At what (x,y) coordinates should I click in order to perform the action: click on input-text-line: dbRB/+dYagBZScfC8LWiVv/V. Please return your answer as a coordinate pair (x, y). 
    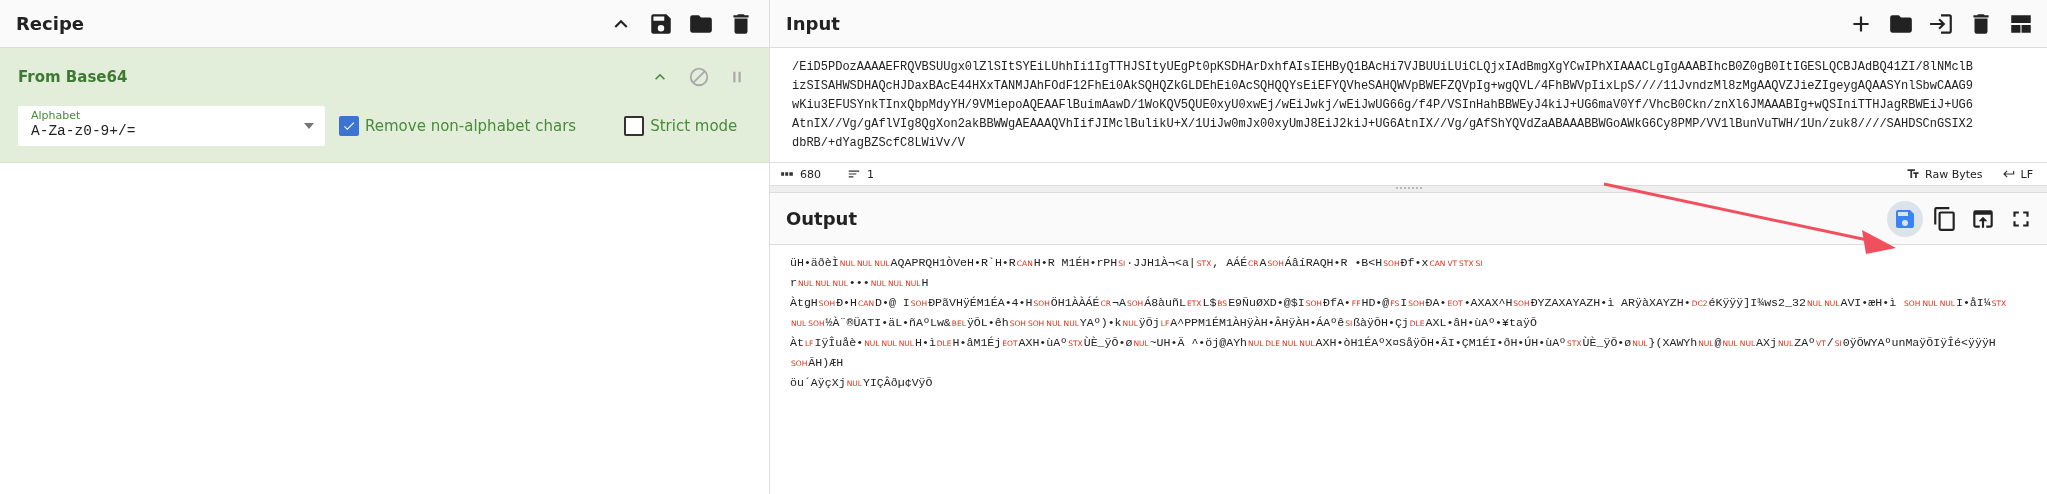
    Looking at the image, I should click on (879, 143).